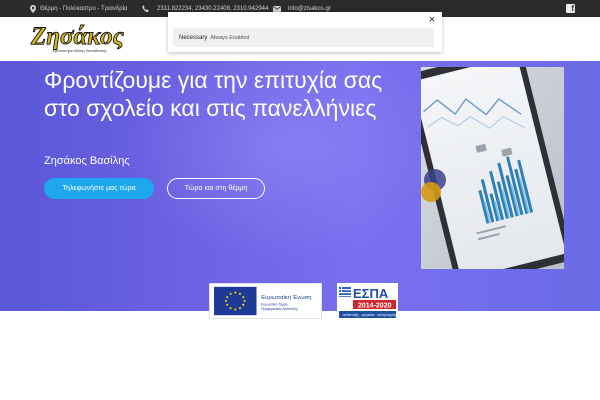 This screenshot has width=600, height=400. Describe the element at coordinates (279, 309) in the screenshot. I see `eu-subtitle-2: Περιφερειακής Ανάπτυξης` at that location.